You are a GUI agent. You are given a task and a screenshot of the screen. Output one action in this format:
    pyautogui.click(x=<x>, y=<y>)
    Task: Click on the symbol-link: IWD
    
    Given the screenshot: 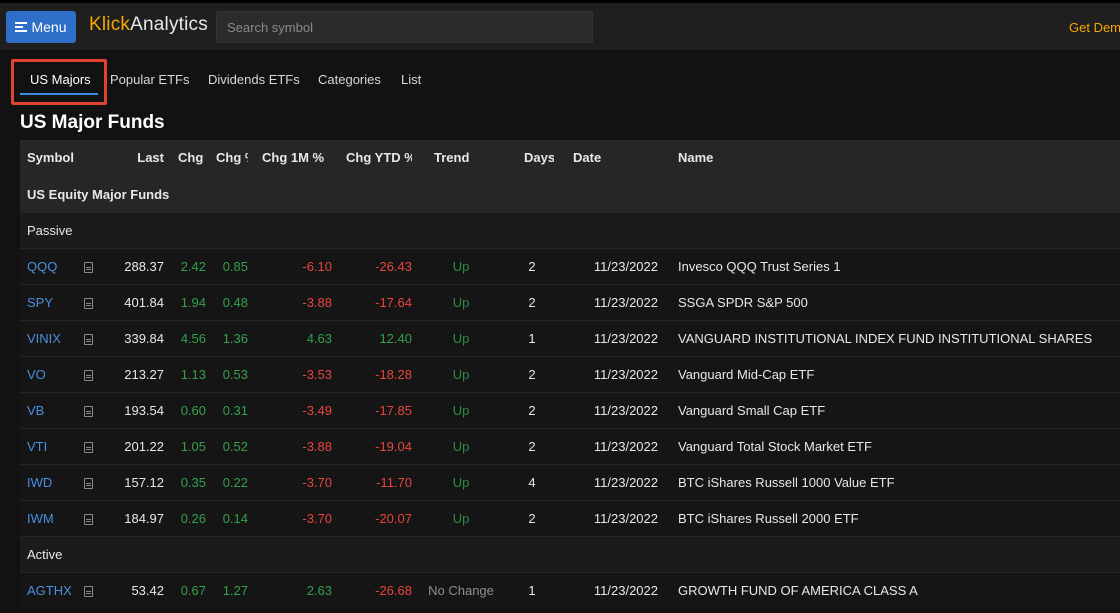 What is the action you would take?
    pyautogui.click(x=52, y=481)
    